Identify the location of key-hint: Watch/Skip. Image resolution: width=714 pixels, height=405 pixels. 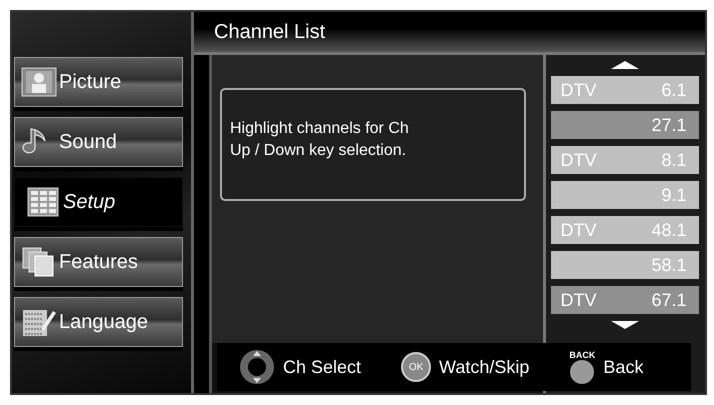
(484, 367).